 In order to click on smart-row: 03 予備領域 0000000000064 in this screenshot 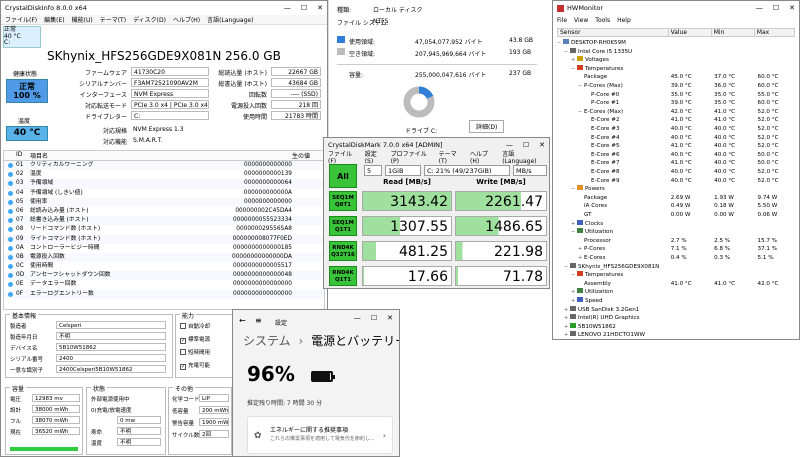, I will do `click(164, 184)`.